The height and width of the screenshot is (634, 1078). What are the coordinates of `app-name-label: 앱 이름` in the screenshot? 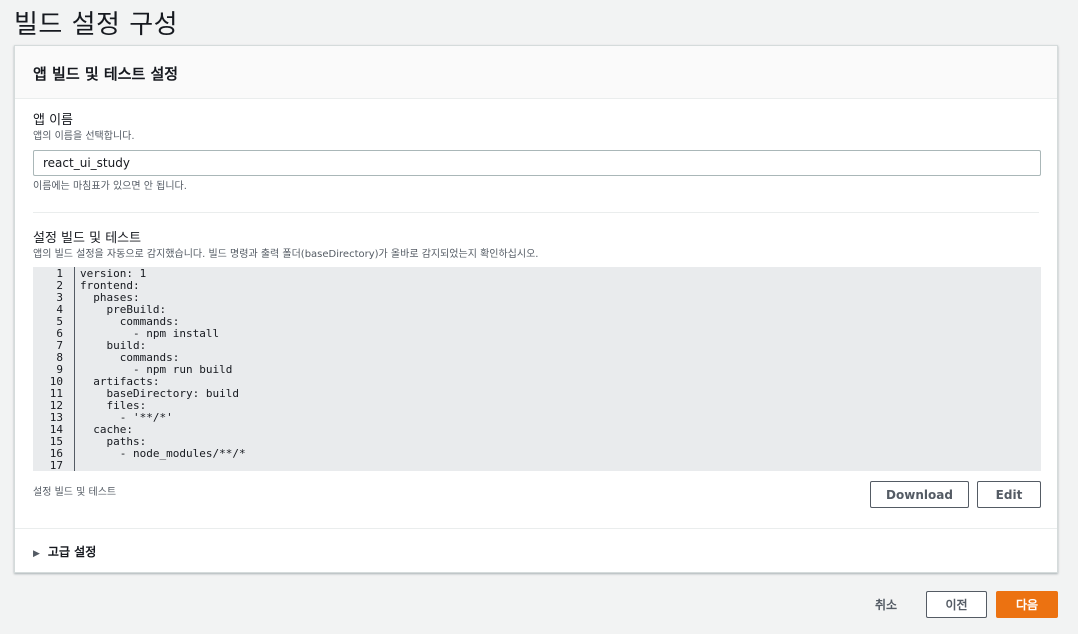 It's located at (53, 120).